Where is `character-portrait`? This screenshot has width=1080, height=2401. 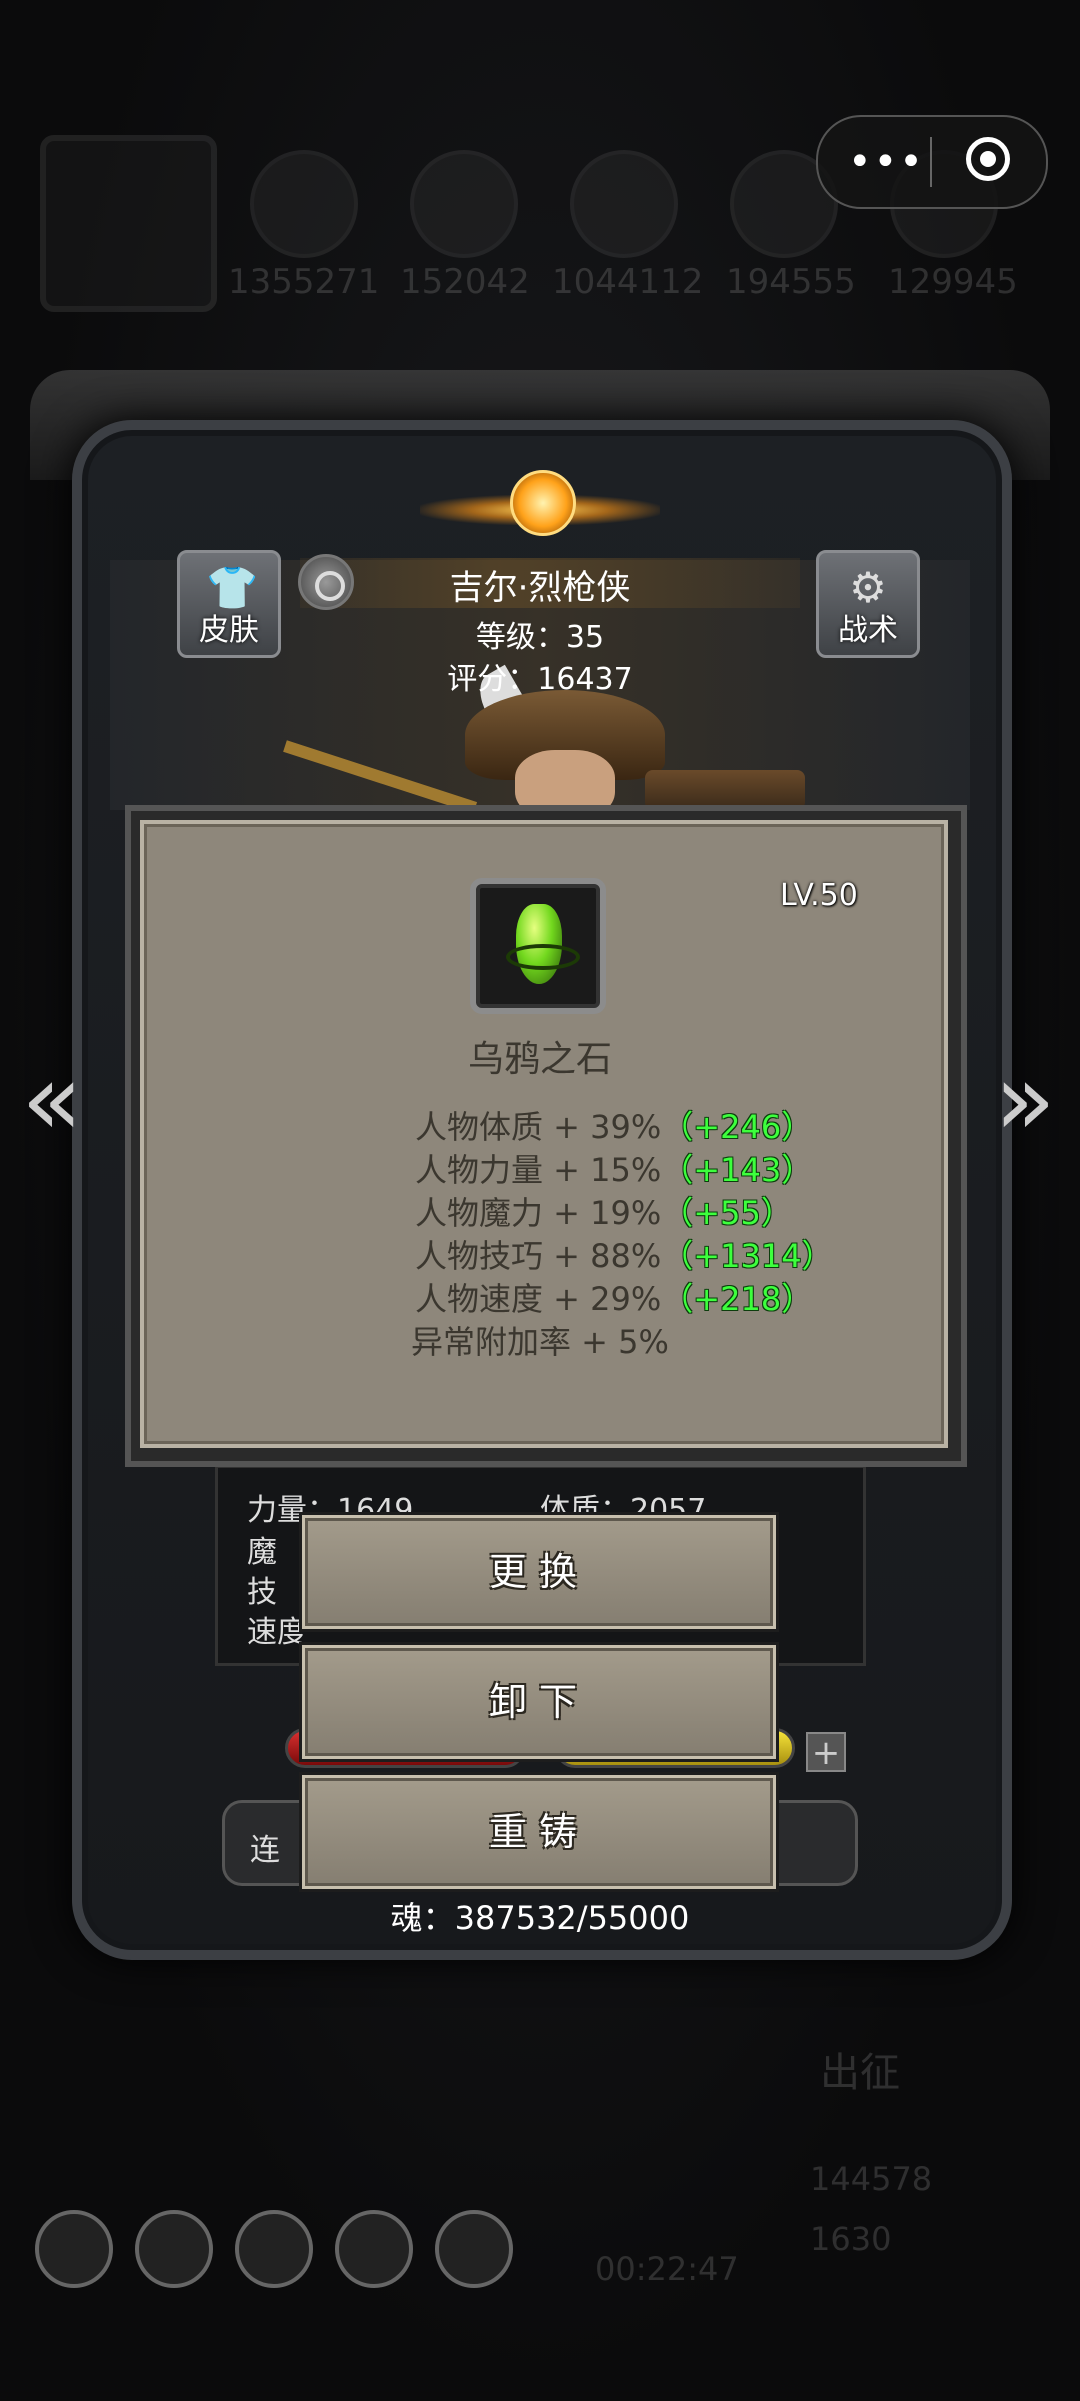 character-portrait is located at coordinates (544, 742).